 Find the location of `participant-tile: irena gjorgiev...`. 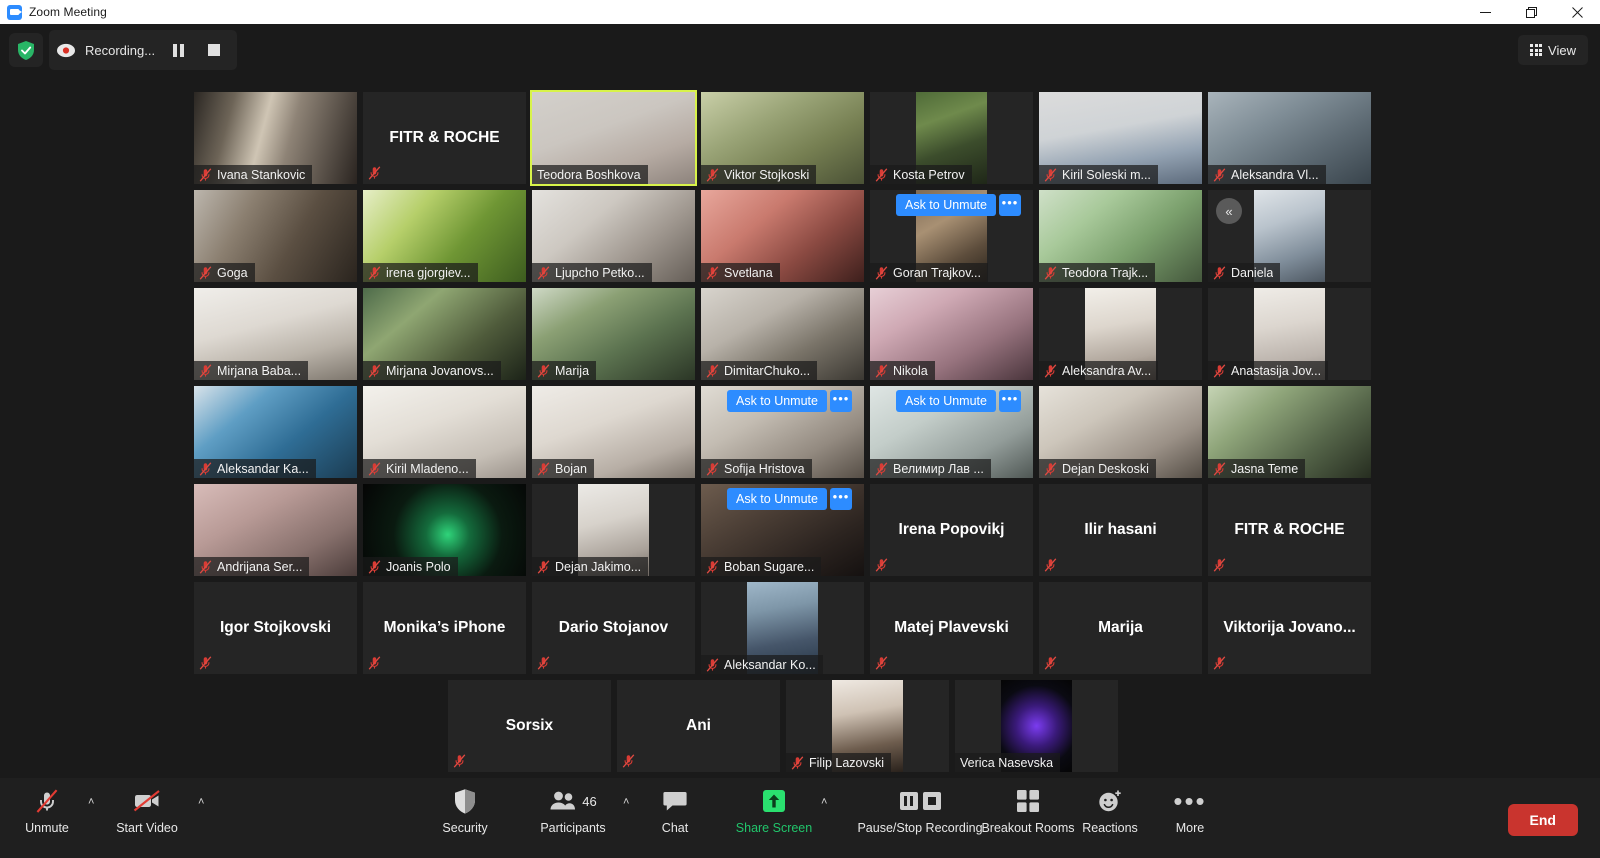

participant-tile: irena gjorgiev... is located at coordinates (444, 236).